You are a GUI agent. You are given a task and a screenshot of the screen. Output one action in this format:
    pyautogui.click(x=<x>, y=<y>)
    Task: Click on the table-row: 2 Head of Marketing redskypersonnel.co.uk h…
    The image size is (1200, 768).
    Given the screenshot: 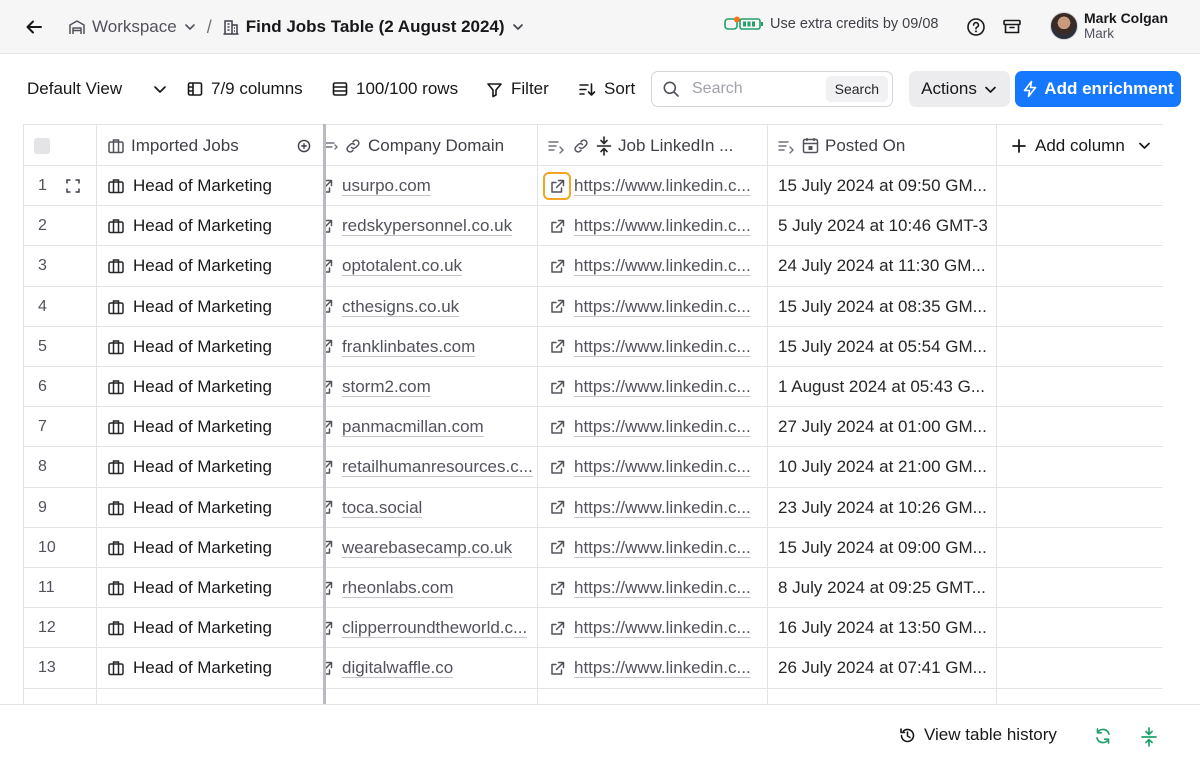 What is the action you would take?
    pyautogui.click(x=593, y=226)
    